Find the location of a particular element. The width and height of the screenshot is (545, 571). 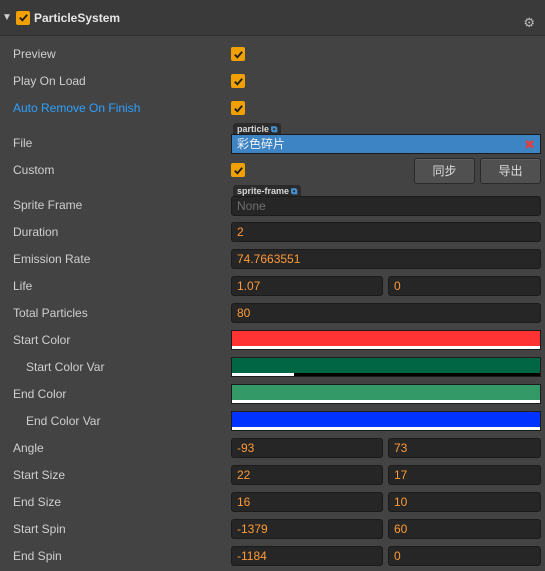

start-size-var-input: 17 is located at coordinates (464, 475).